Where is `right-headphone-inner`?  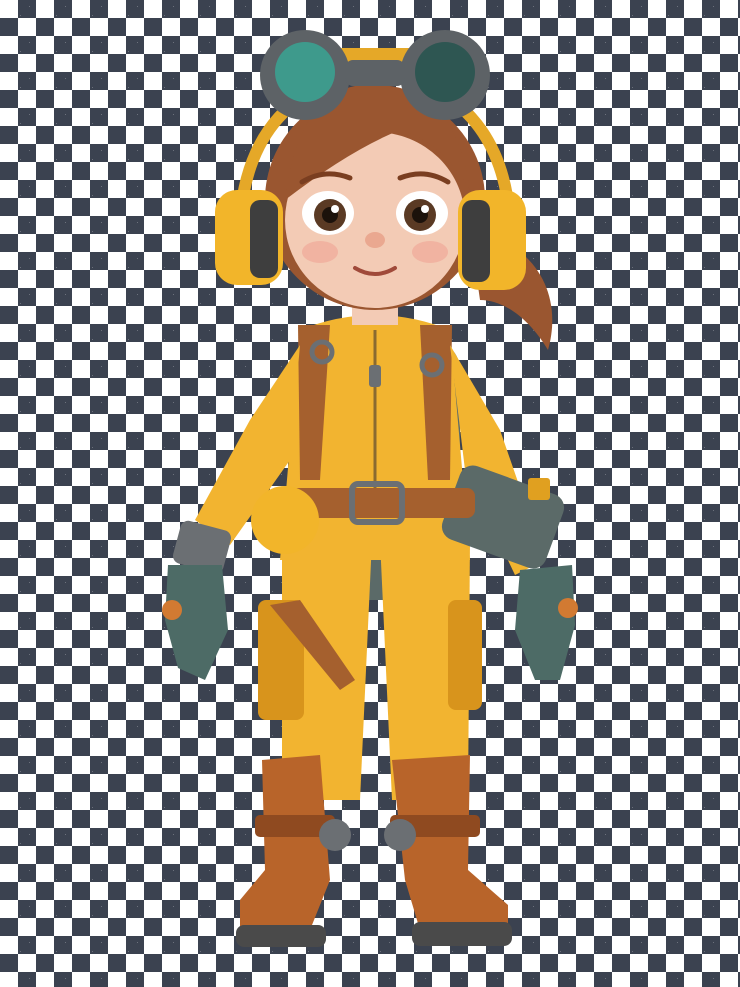 right-headphone-inner is located at coordinates (476, 241).